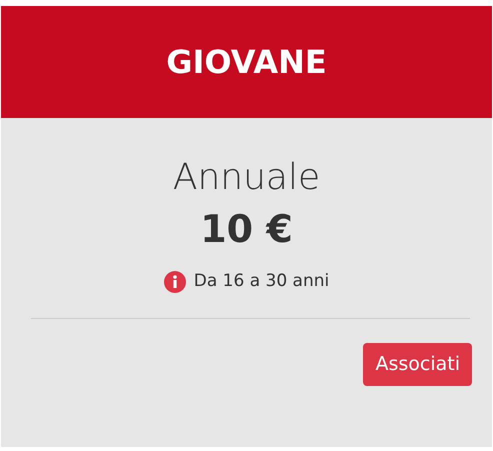  Describe the element at coordinates (262, 281) in the screenshot. I see `age-note: Da 16 a 30 anni` at that location.